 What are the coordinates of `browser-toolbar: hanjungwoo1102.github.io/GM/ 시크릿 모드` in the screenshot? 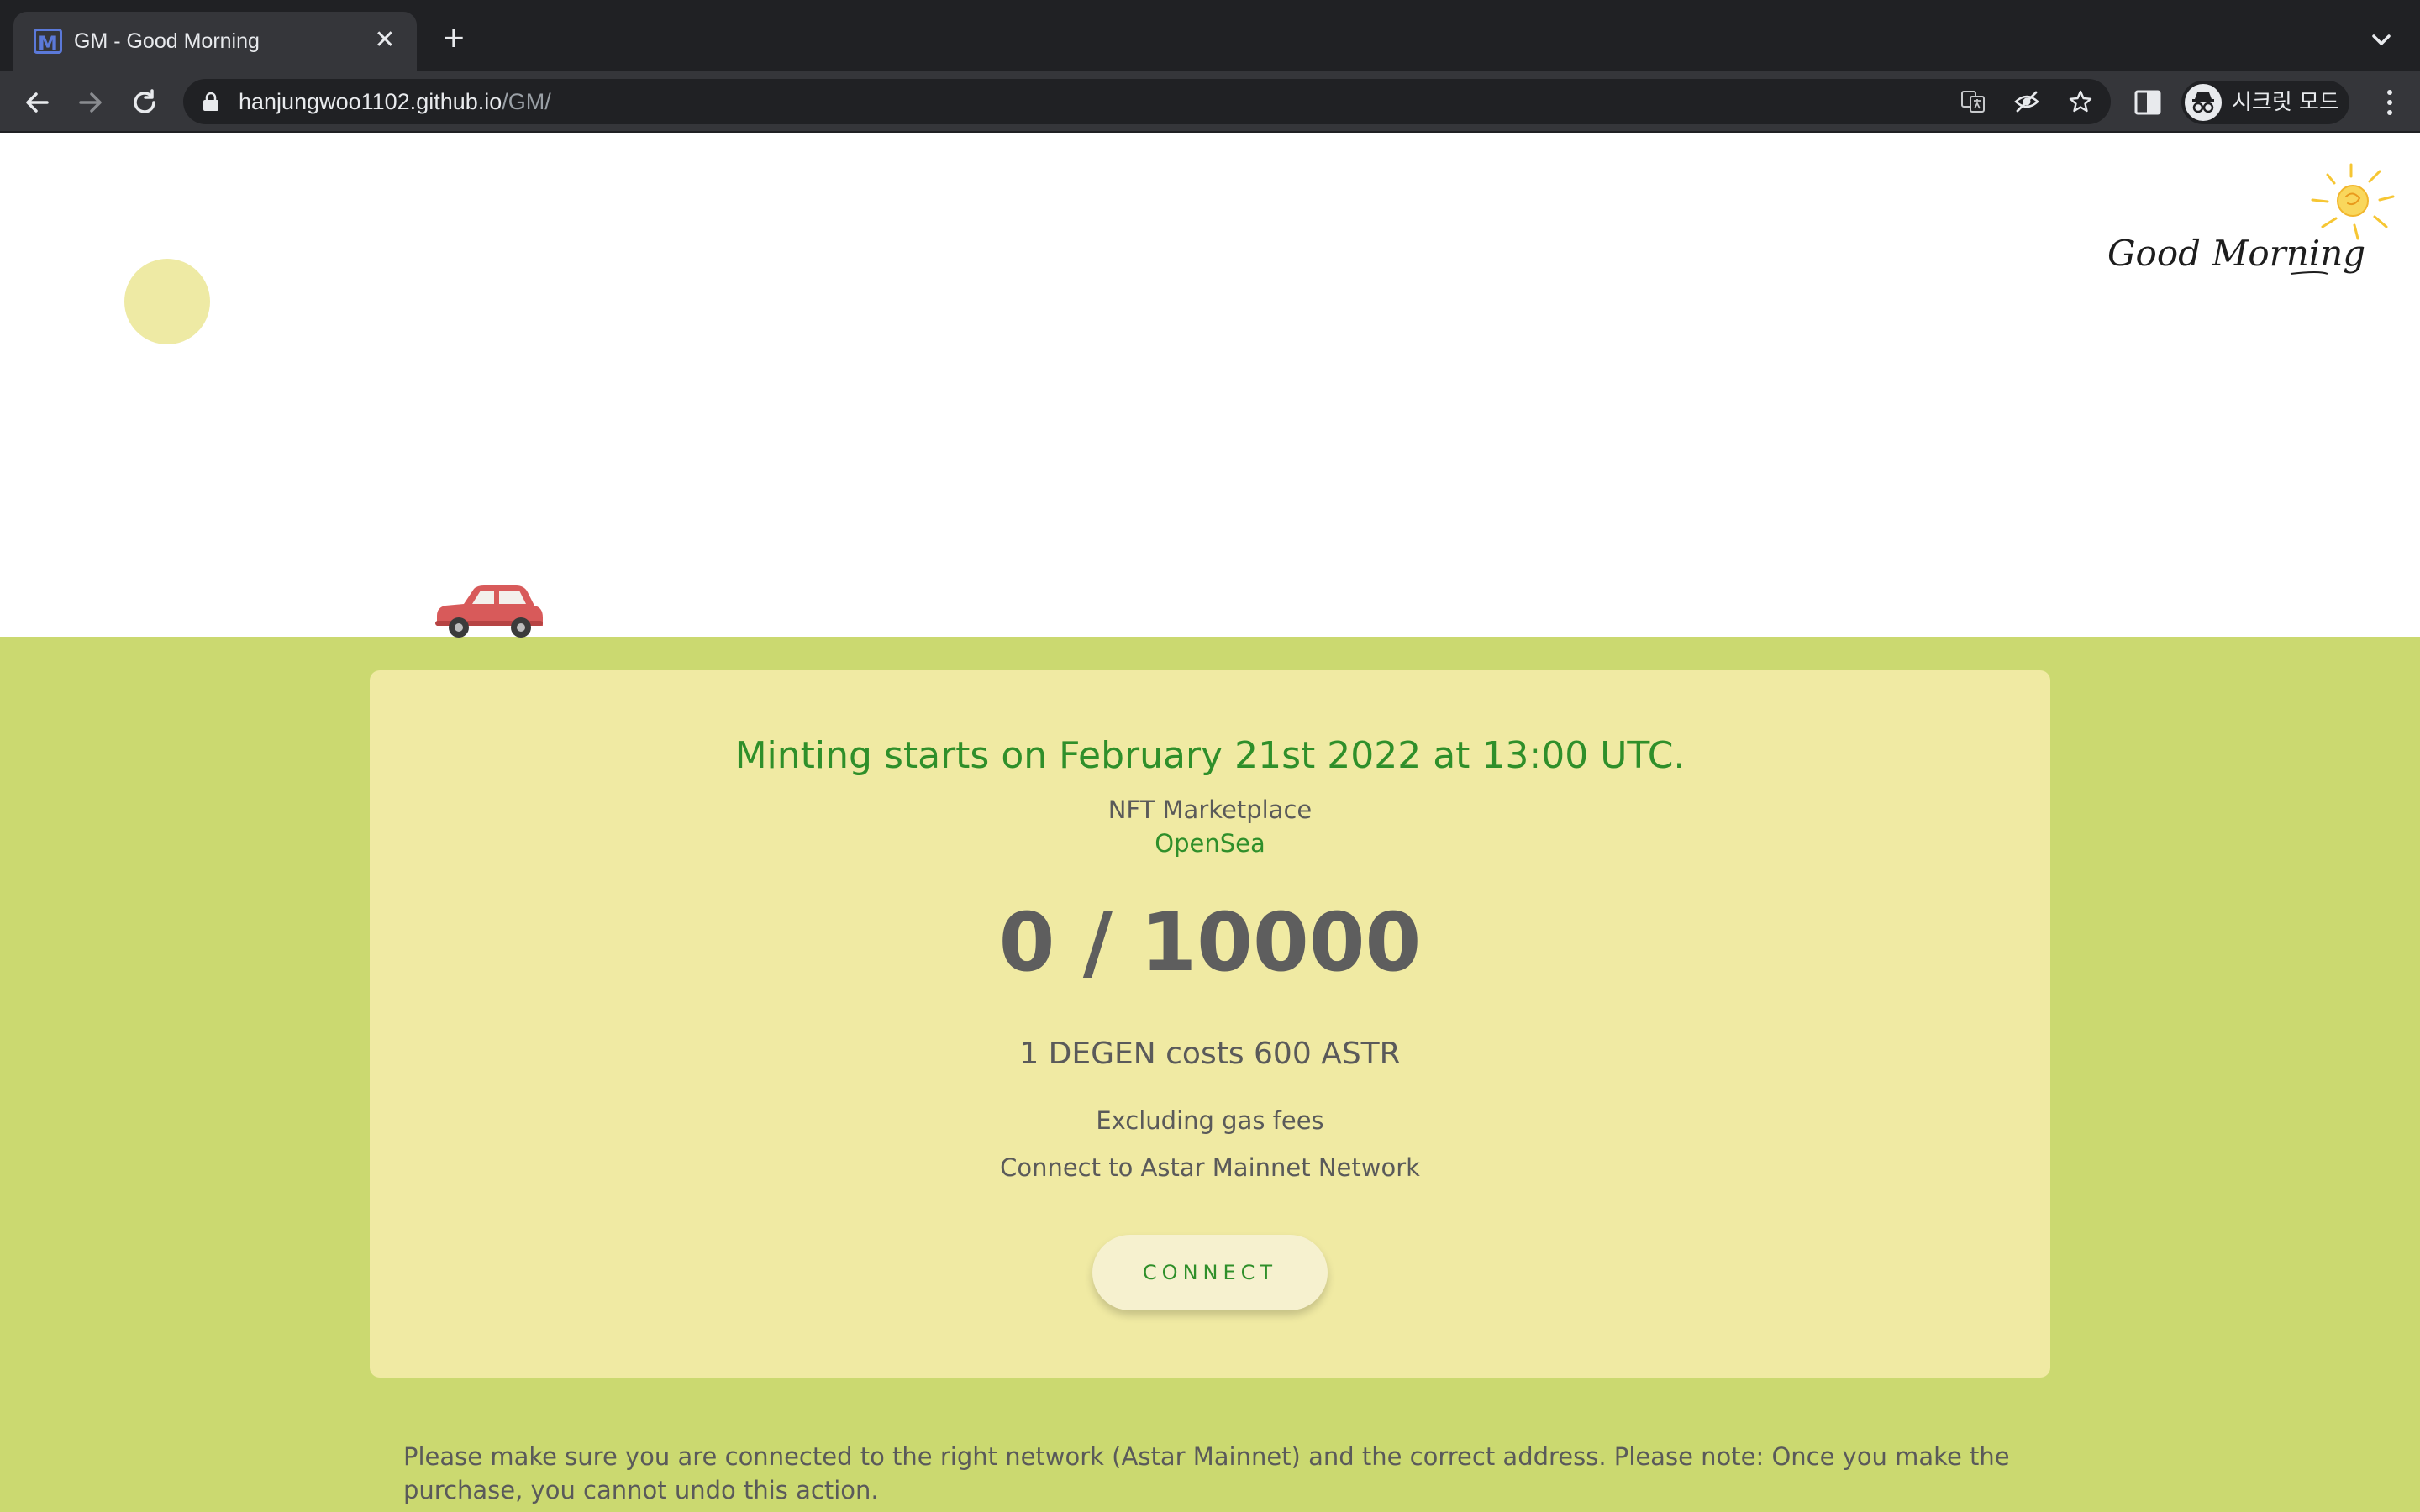 It's located at (1210, 102).